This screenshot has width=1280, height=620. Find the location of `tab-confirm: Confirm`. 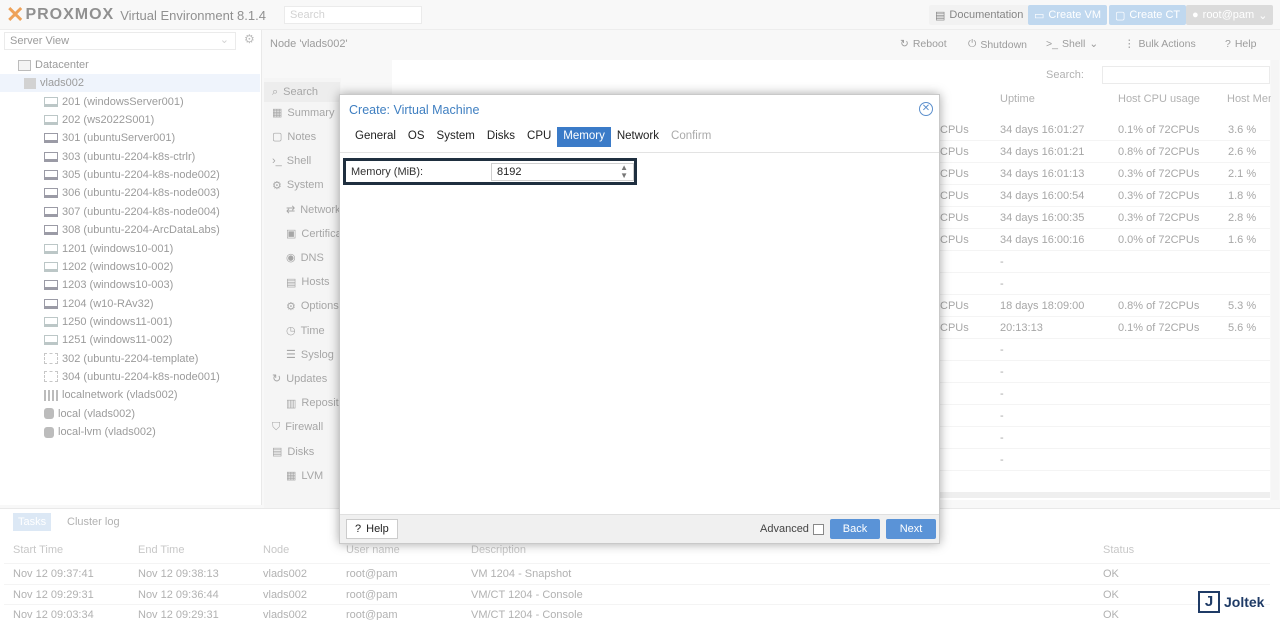

tab-confirm: Confirm is located at coordinates (691, 136).